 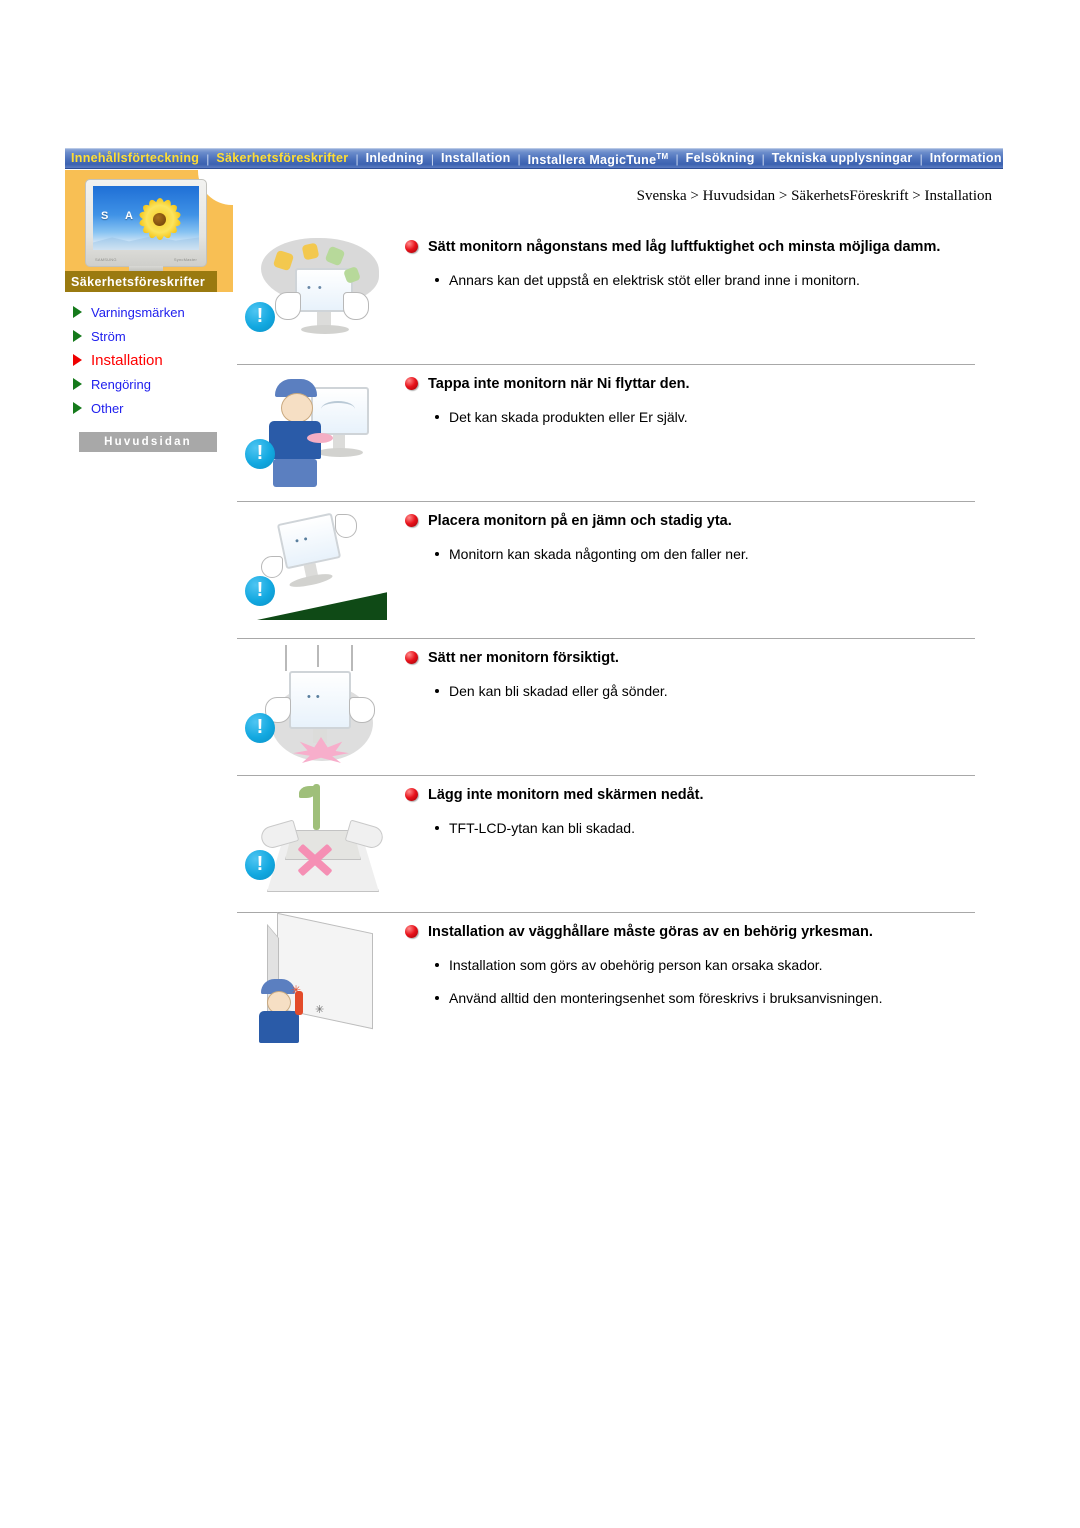 I want to click on monitor-stand, so click(x=324, y=319).